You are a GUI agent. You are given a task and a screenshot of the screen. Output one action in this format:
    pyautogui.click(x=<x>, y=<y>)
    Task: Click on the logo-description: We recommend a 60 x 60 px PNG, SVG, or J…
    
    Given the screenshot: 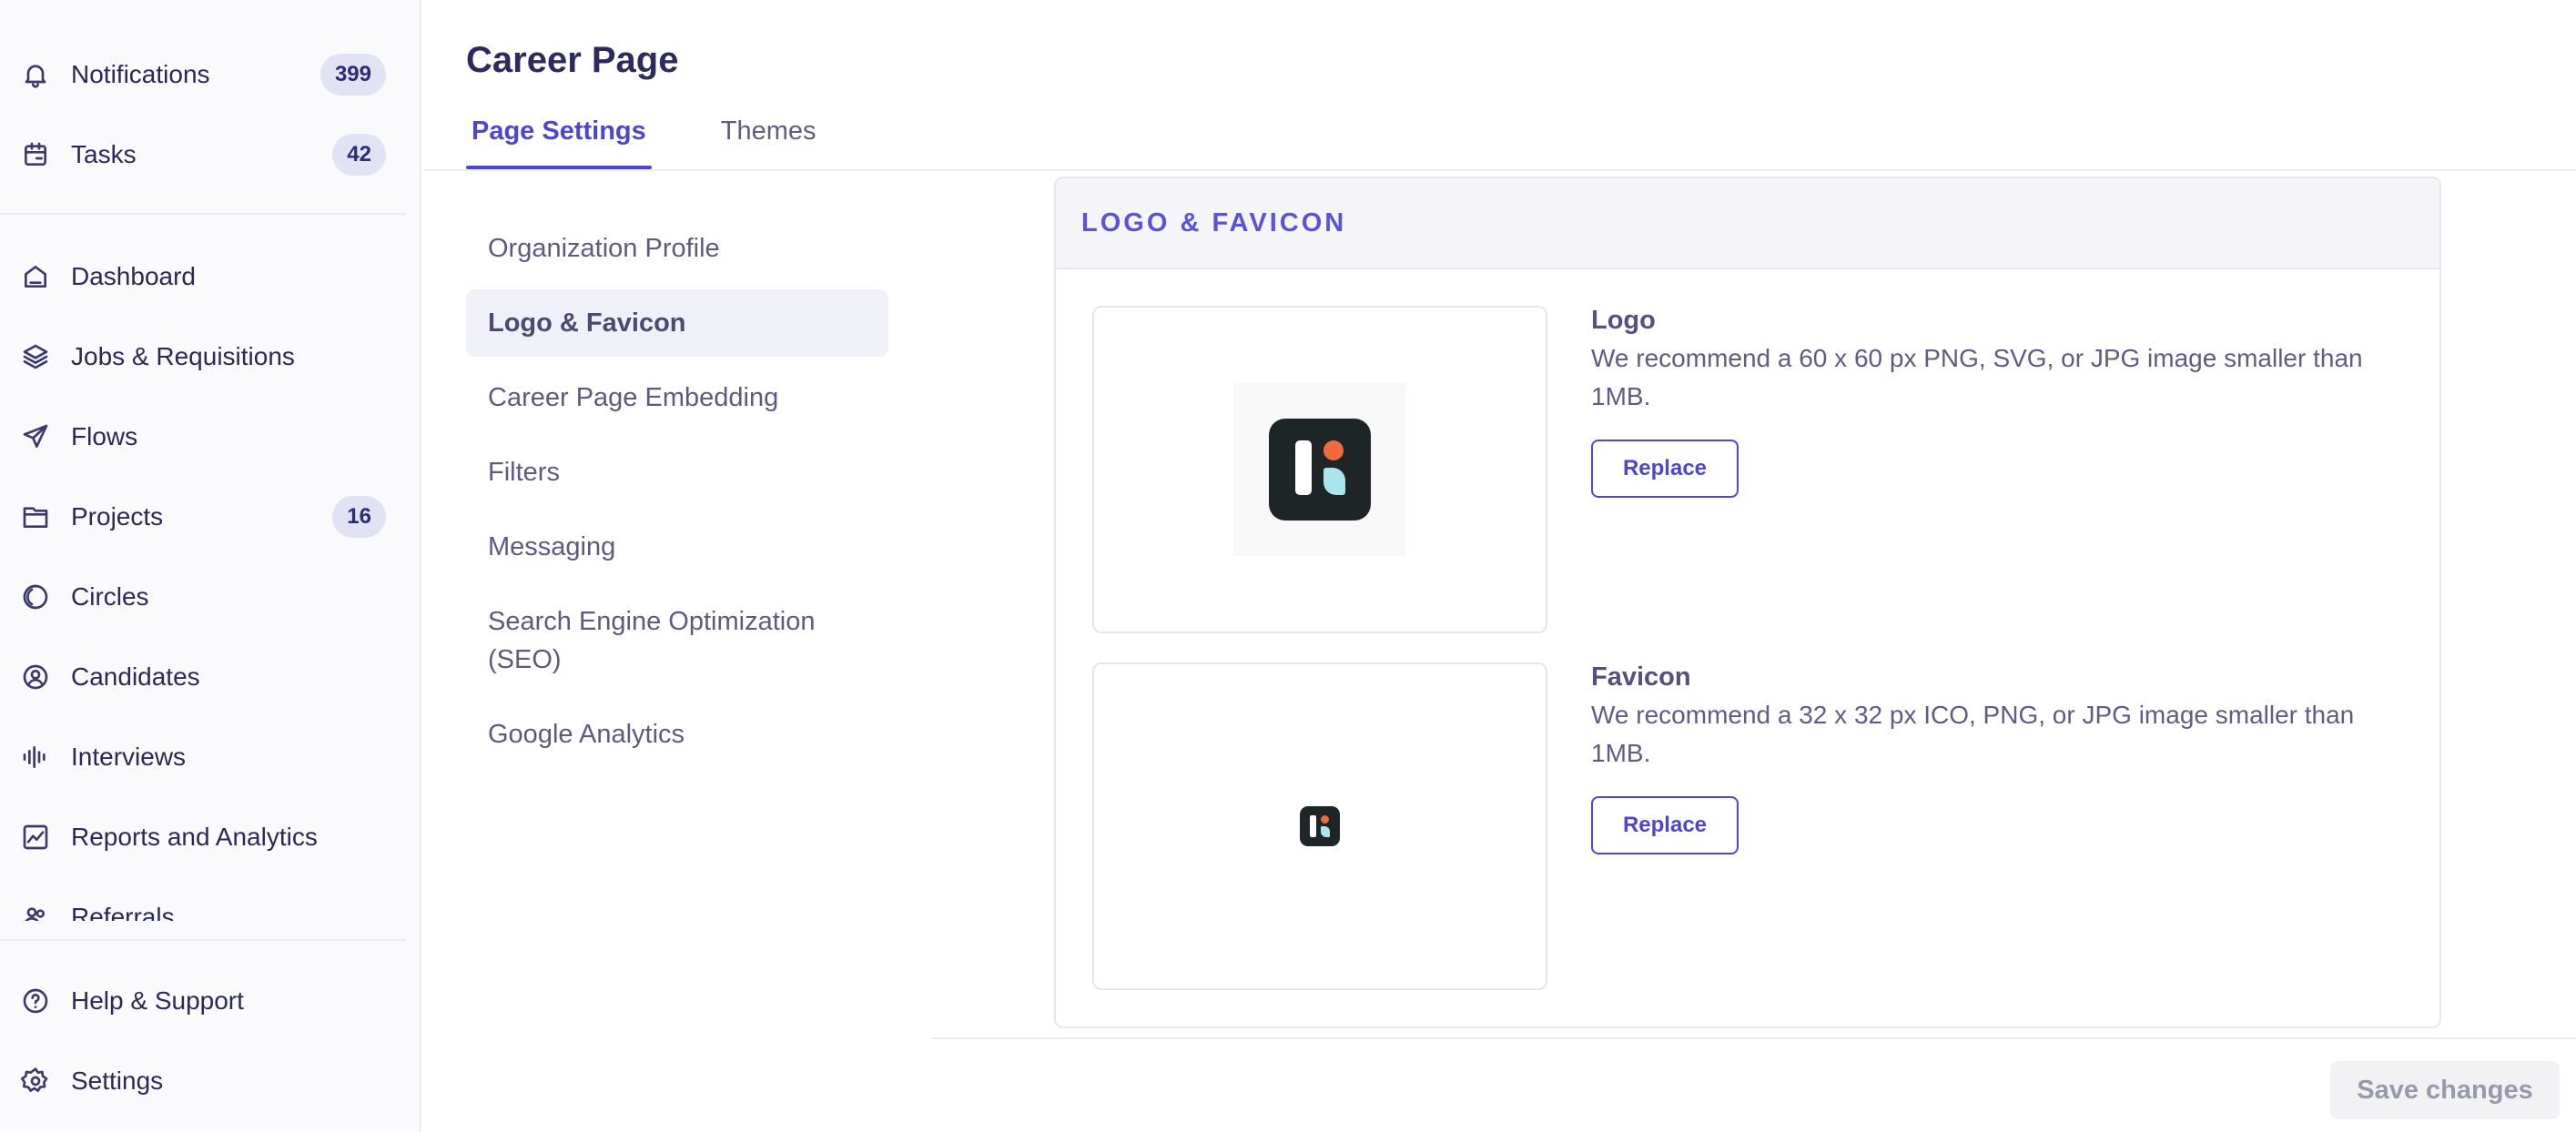 What is the action you would take?
    pyautogui.click(x=1977, y=377)
    